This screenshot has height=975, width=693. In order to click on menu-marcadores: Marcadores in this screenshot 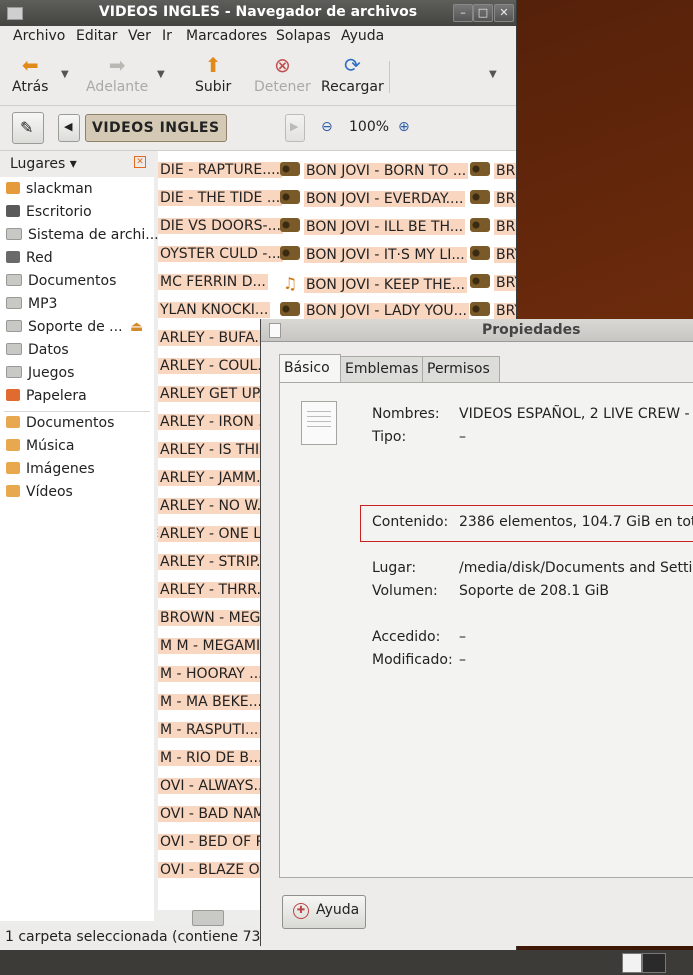, I will do `click(226, 36)`.